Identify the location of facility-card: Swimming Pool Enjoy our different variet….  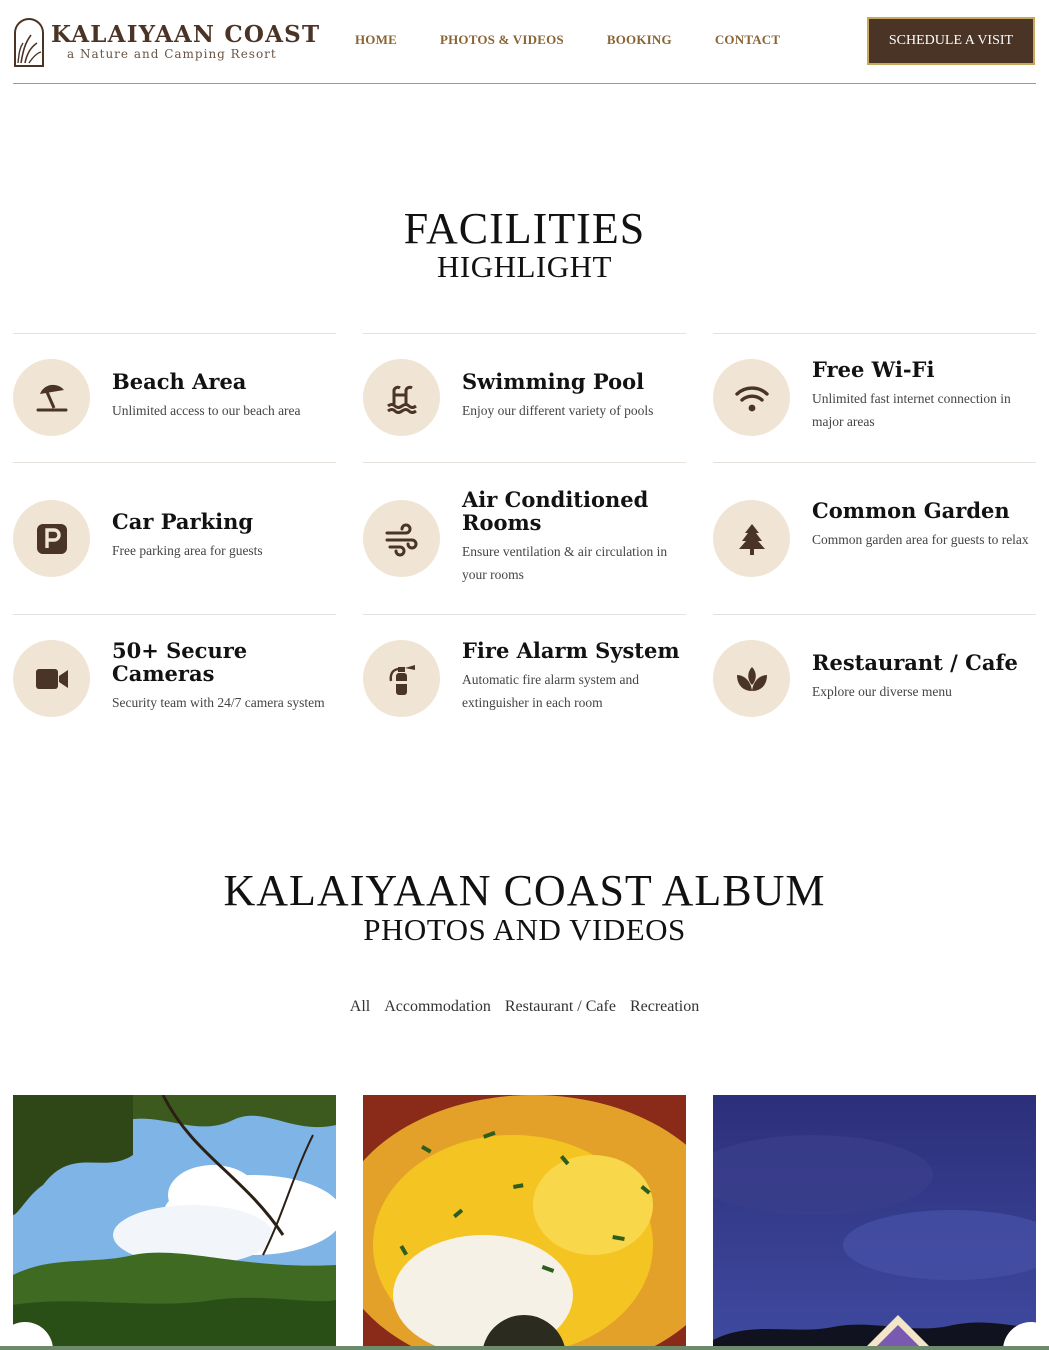
(524, 397).